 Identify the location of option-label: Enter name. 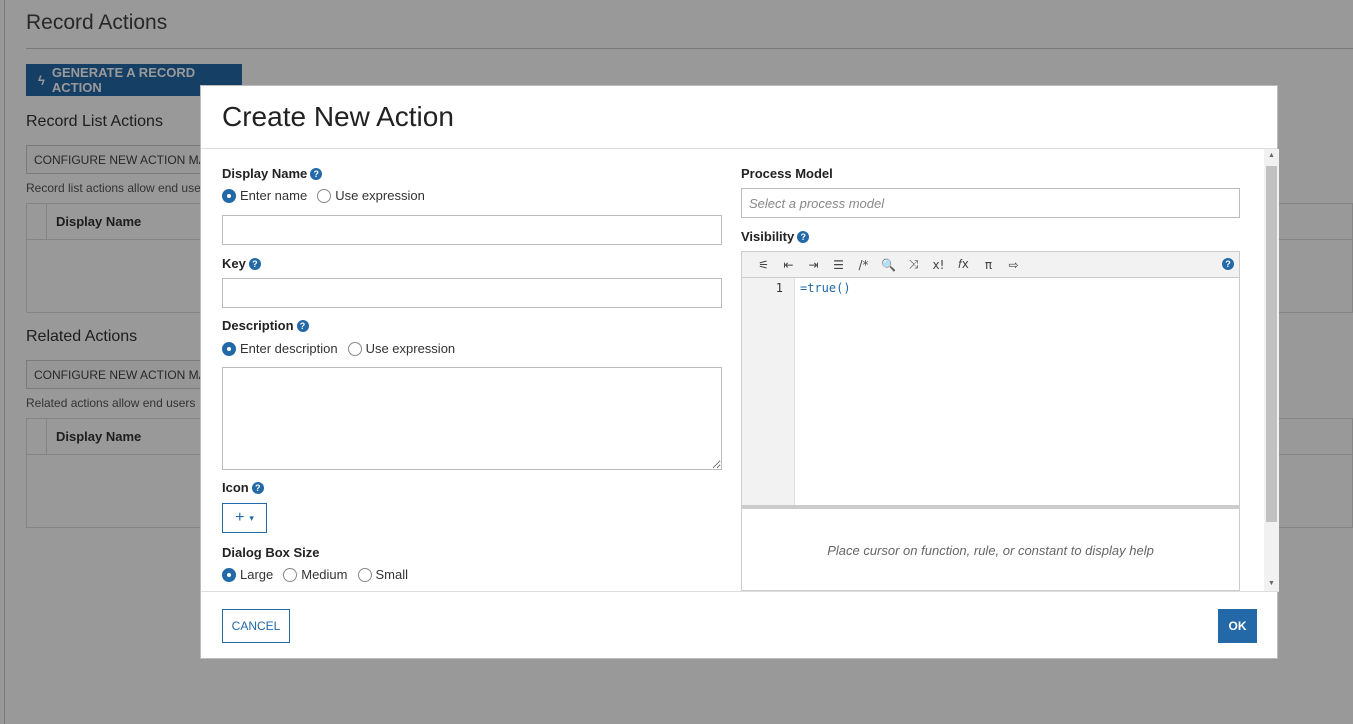
(274, 195).